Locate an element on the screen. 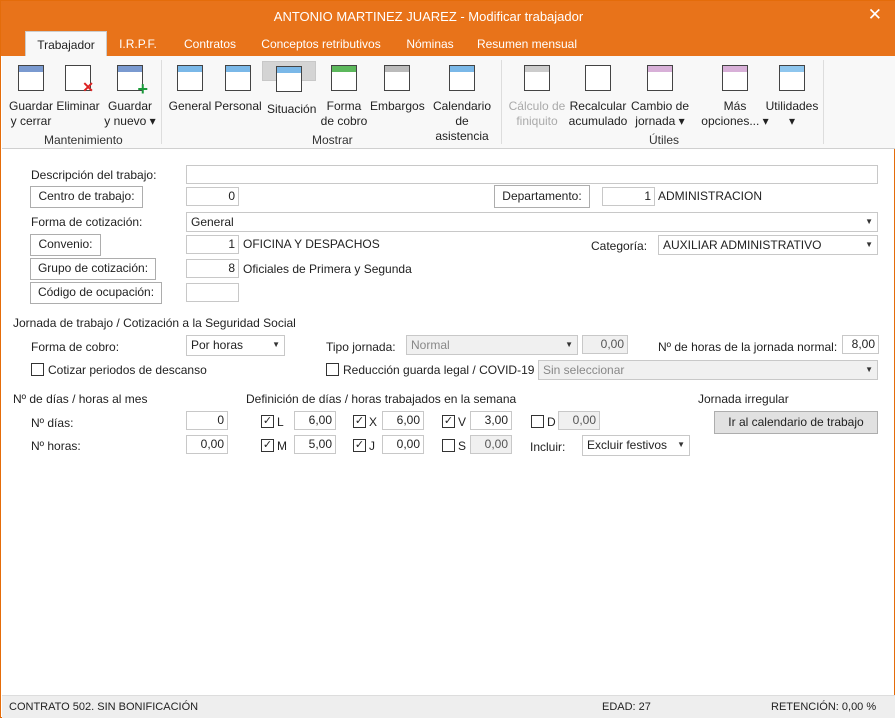 The height and width of the screenshot is (718, 895). tab-trabajador: Trabajador is located at coordinates (66, 43).